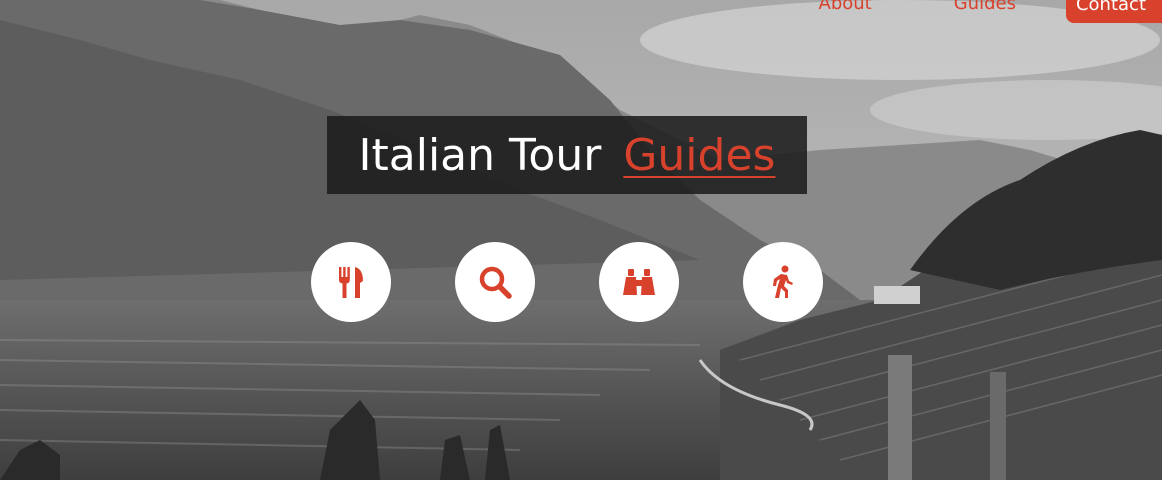  Describe the element at coordinates (985, 7) in the screenshot. I see `nav-link-guides: Guides` at that location.